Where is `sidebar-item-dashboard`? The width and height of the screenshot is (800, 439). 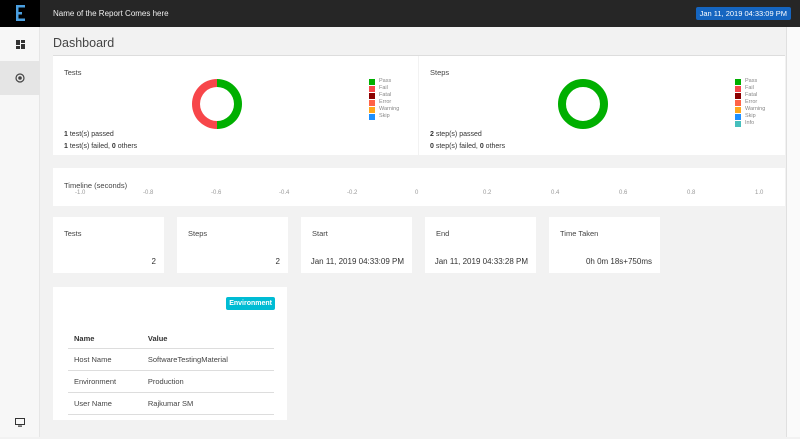 sidebar-item-dashboard is located at coordinates (20, 44).